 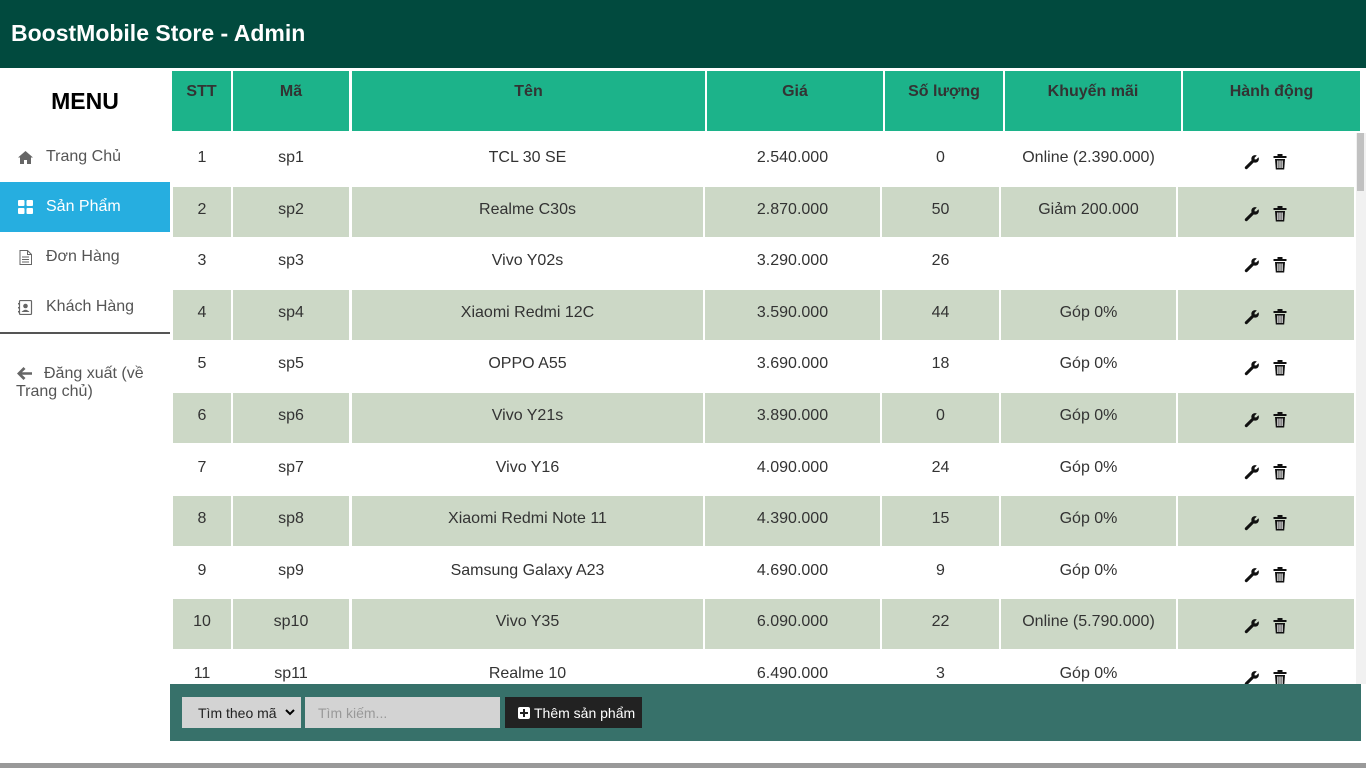 I want to click on sidebar-item-label: Sản Phẩm, so click(x=83, y=206).